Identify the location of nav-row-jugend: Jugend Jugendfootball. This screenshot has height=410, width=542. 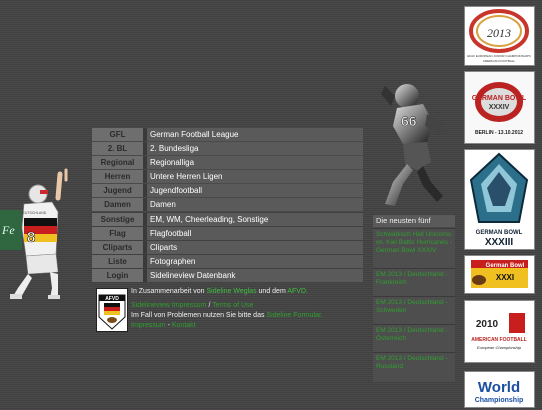
(227, 191).